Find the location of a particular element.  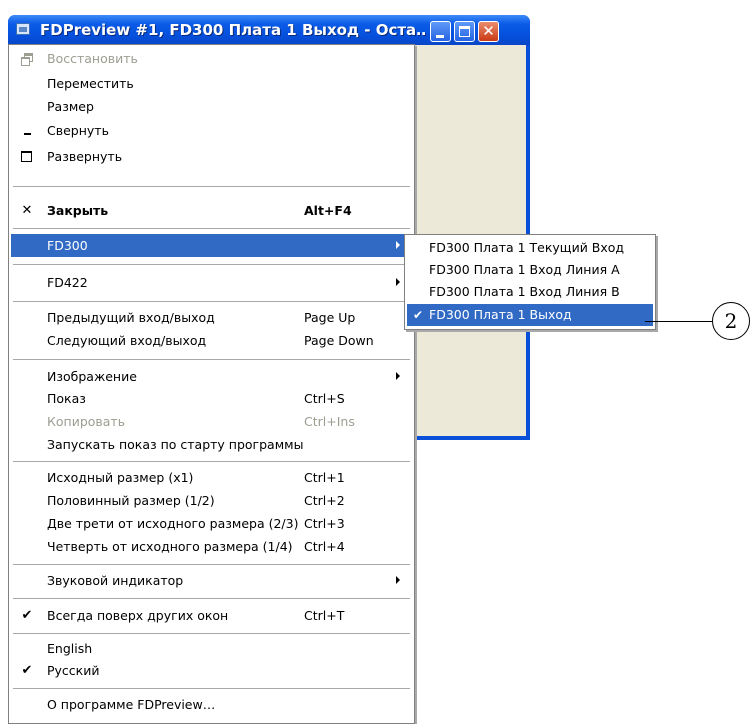

minimize-button is located at coordinates (440, 31).